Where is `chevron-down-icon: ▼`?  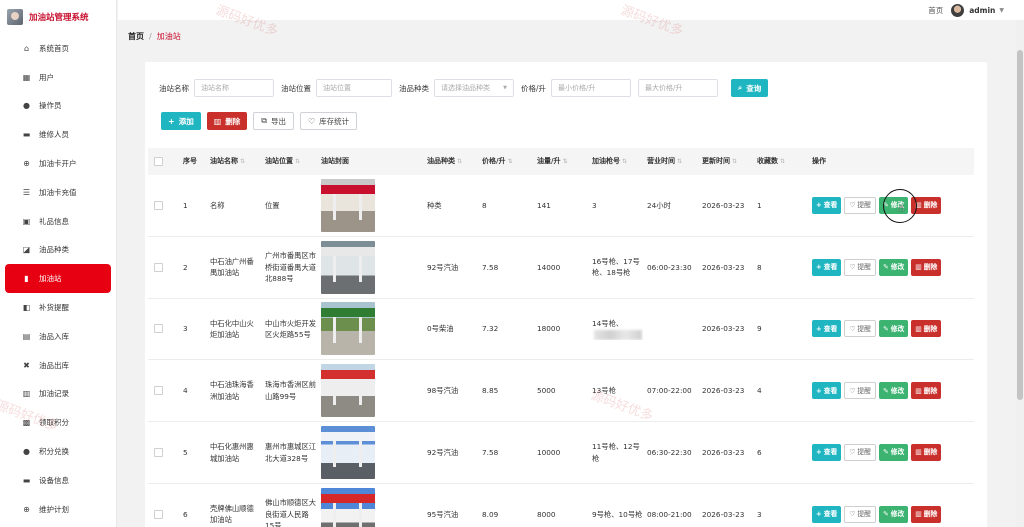
chevron-down-icon: ▼ is located at coordinates (1001, 10).